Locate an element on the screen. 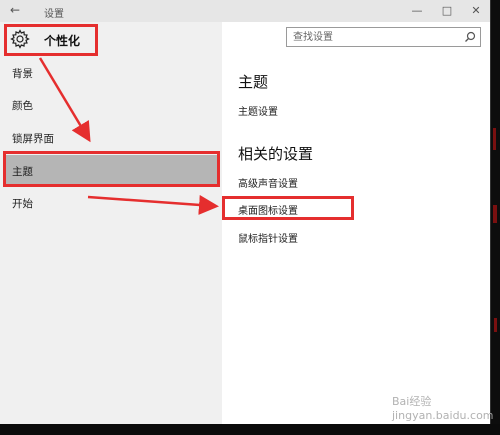 This screenshot has width=500, height=435. theme-settings-link: 主题设置 is located at coordinates (258, 110).